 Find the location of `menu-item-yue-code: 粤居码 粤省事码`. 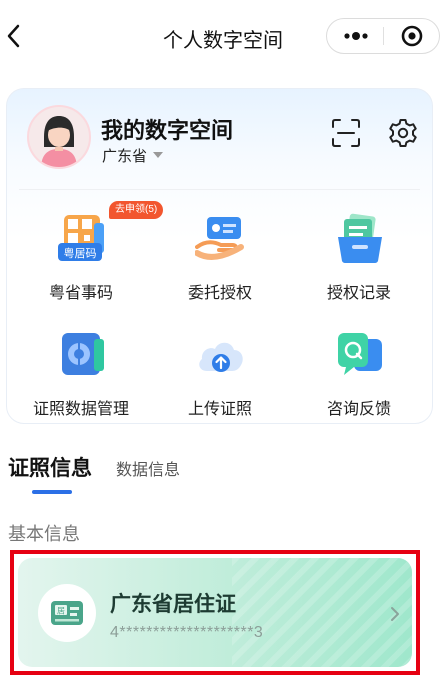

menu-item-yue-code: 粤居码 粤省事码 is located at coordinates (81, 257).